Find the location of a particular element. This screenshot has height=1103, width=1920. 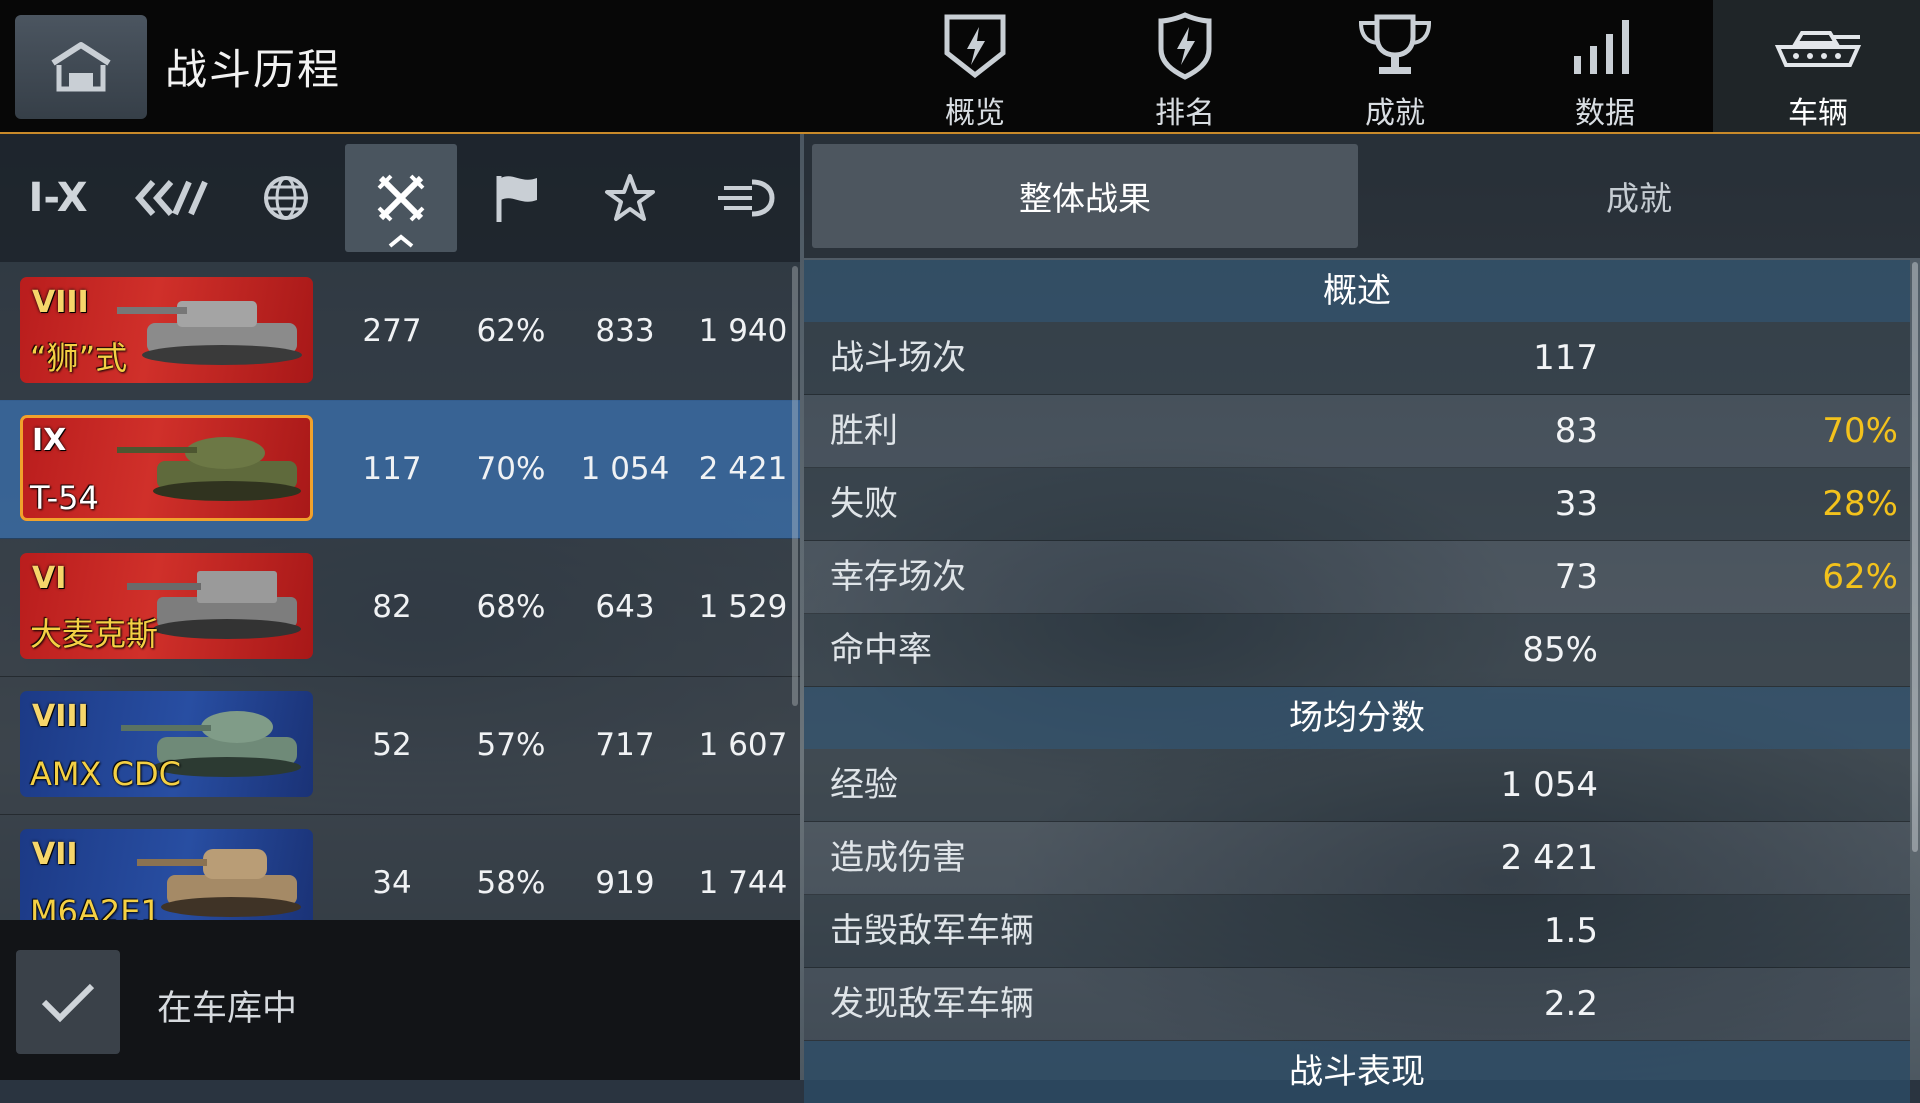

tab-vehicle-achievements: 成就 is located at coordinates (1639, 196).